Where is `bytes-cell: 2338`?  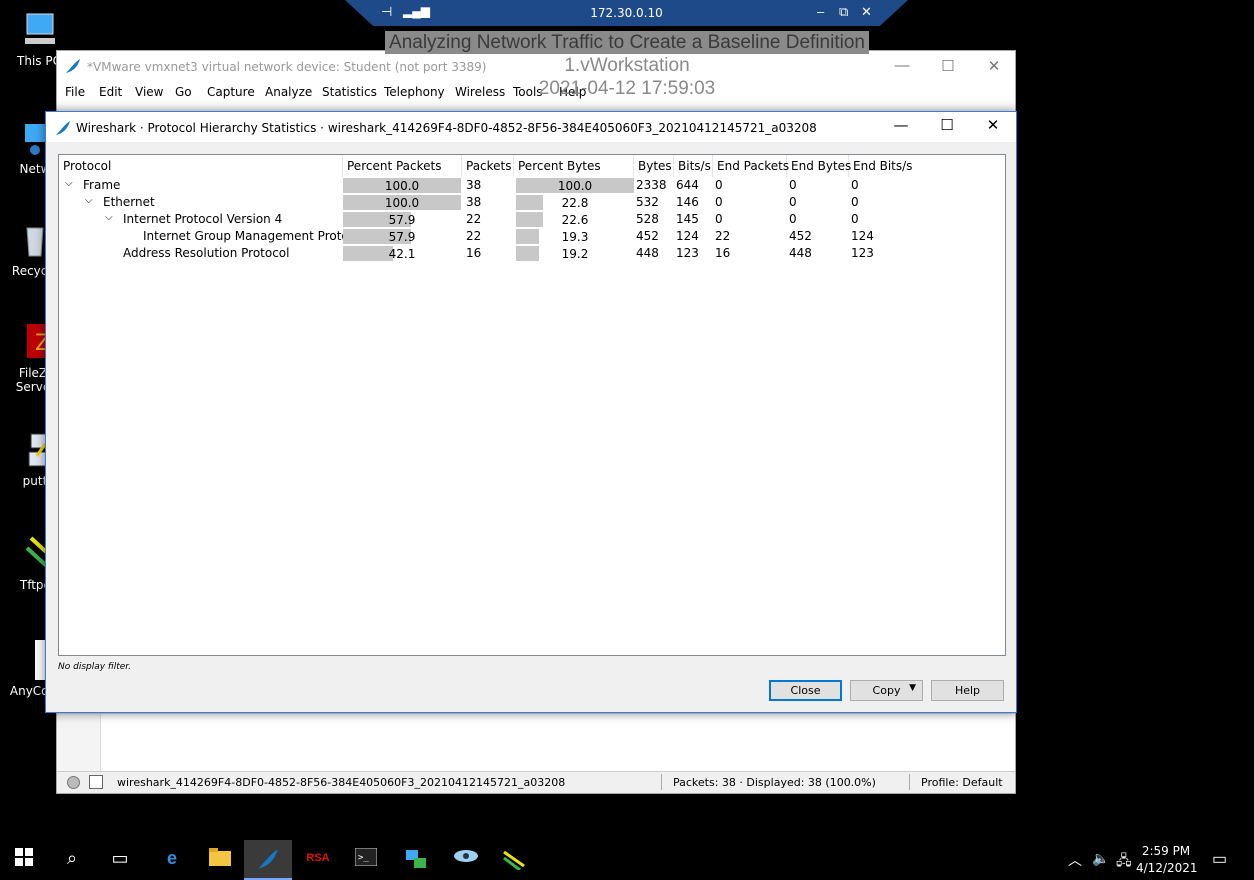 bytes-cell: 2338 is located at coordinates (651, 185).